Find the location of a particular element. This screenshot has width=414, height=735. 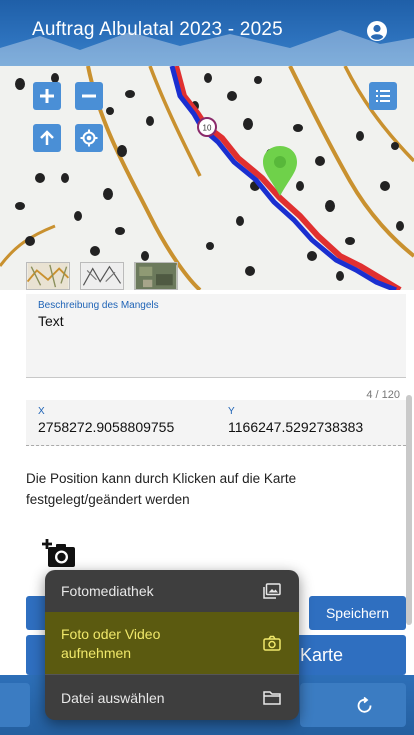

svg-text: 10 is located at coordinates (207, 128).